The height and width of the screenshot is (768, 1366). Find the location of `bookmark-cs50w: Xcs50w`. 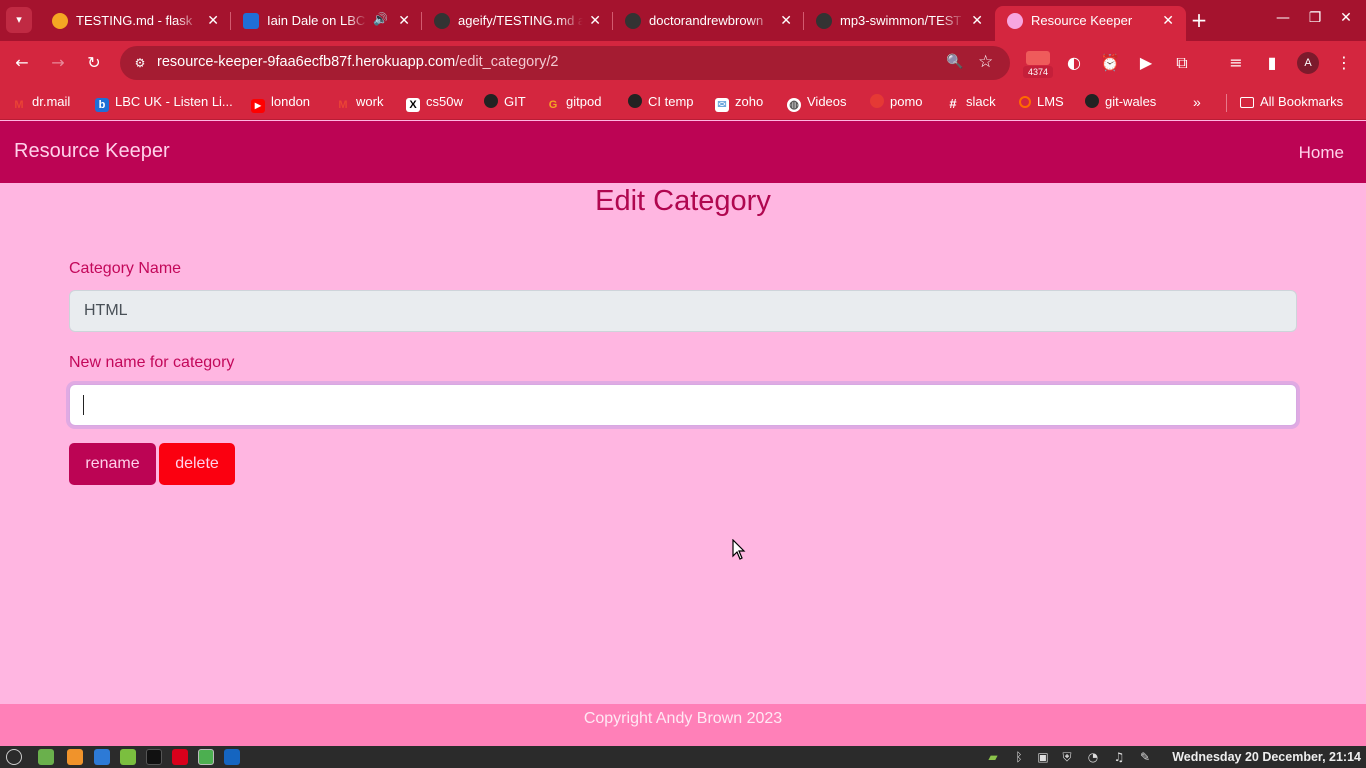

bookmark-cs50w: Xcs50w is located at coordinates (434, 102).